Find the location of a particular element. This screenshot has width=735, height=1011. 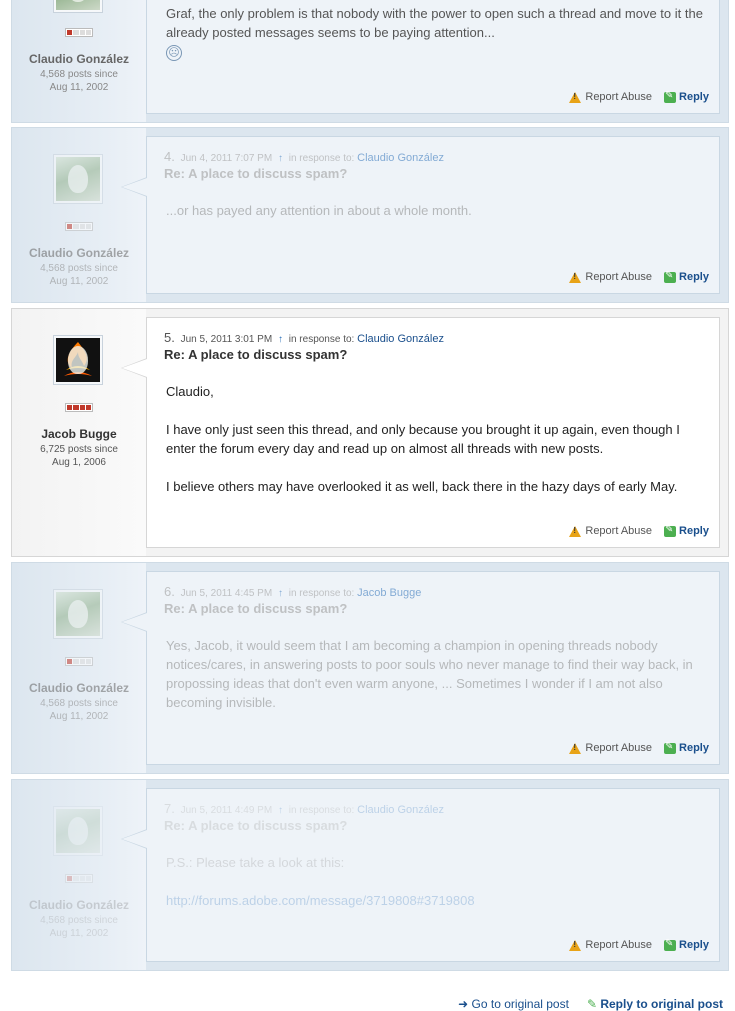

post-date: Jun 4, 2011 7:07 PM is located at coordinates (226, 158).